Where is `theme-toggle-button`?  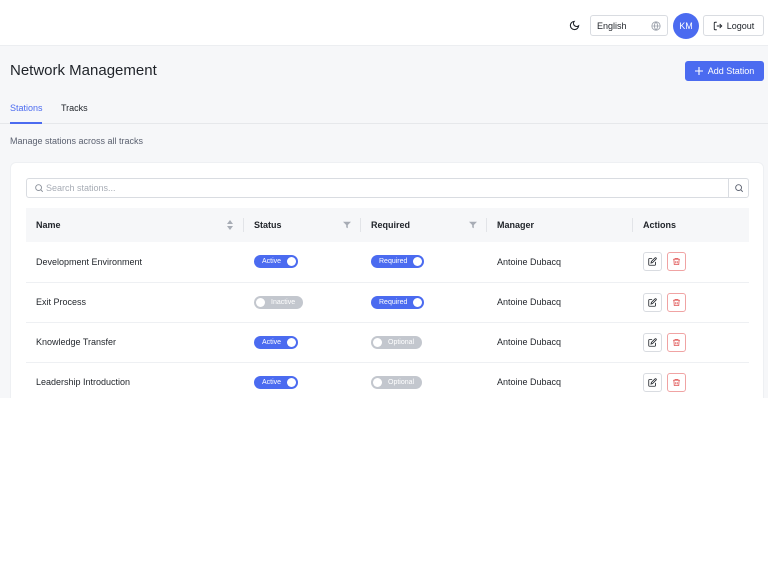 theme-toggle-button is located at coordinates (574, 25).